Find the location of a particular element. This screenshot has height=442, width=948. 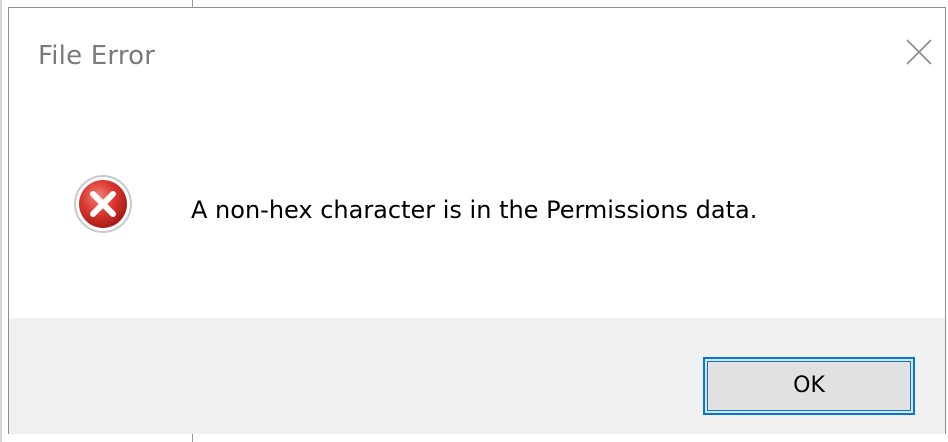

close-icon is located at coordinates (919, 52).